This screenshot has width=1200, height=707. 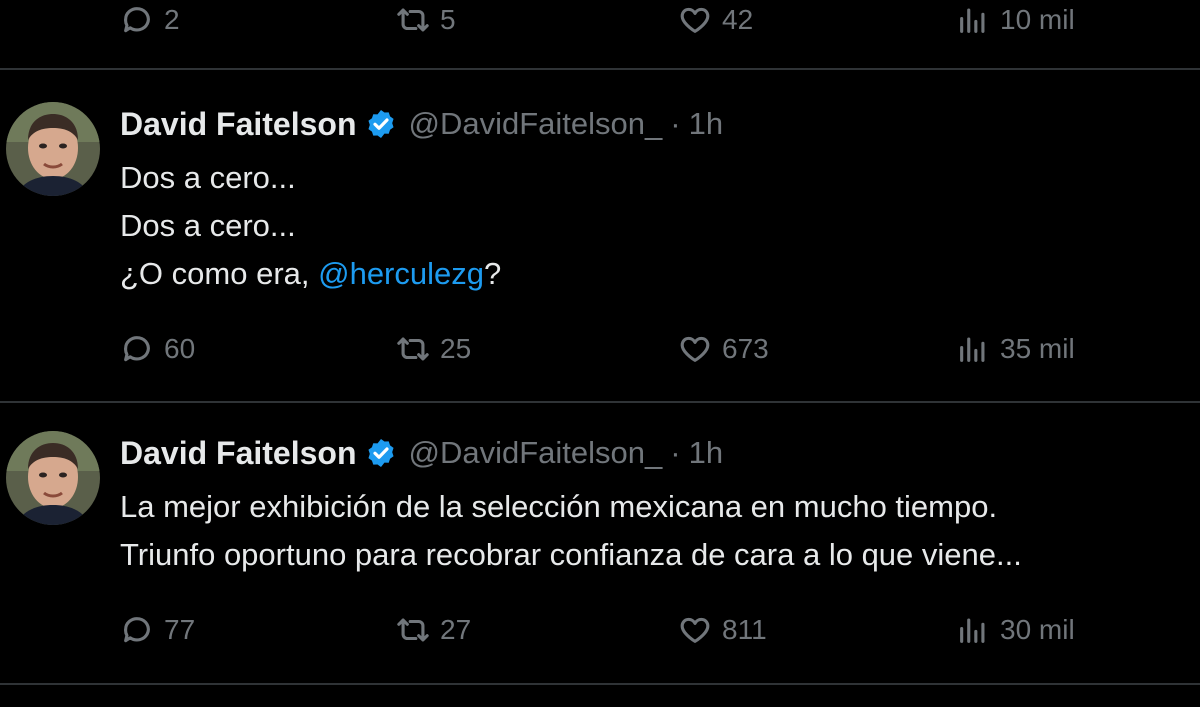 I want to click on tweet-actions: 77 27 811 30 mil, so click(x=650, y=630).